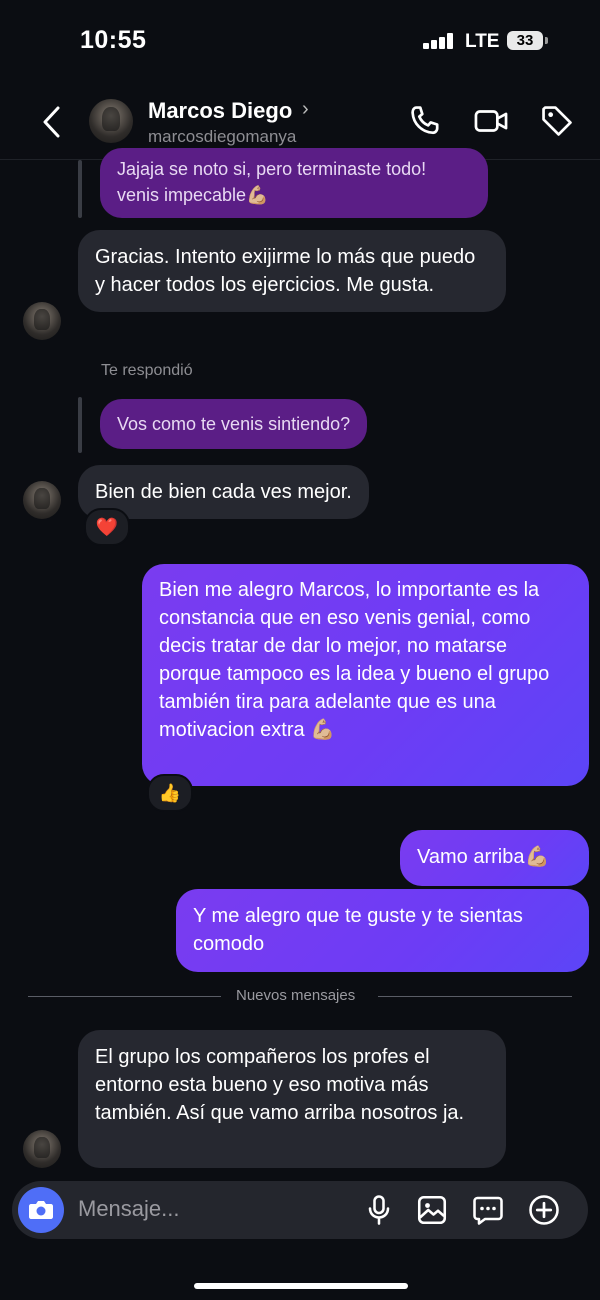 Image resolution: width=600 pixels, height=1300 pixels. What do you see at coordinates (223, 492) in the screenshot?
I see `message-text: Bien de bien cada ves mejor.` at bounding box center [223, 492].